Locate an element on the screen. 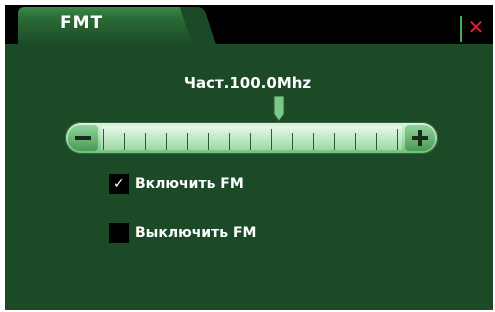  slider-track is located at coordinates (251, 138).